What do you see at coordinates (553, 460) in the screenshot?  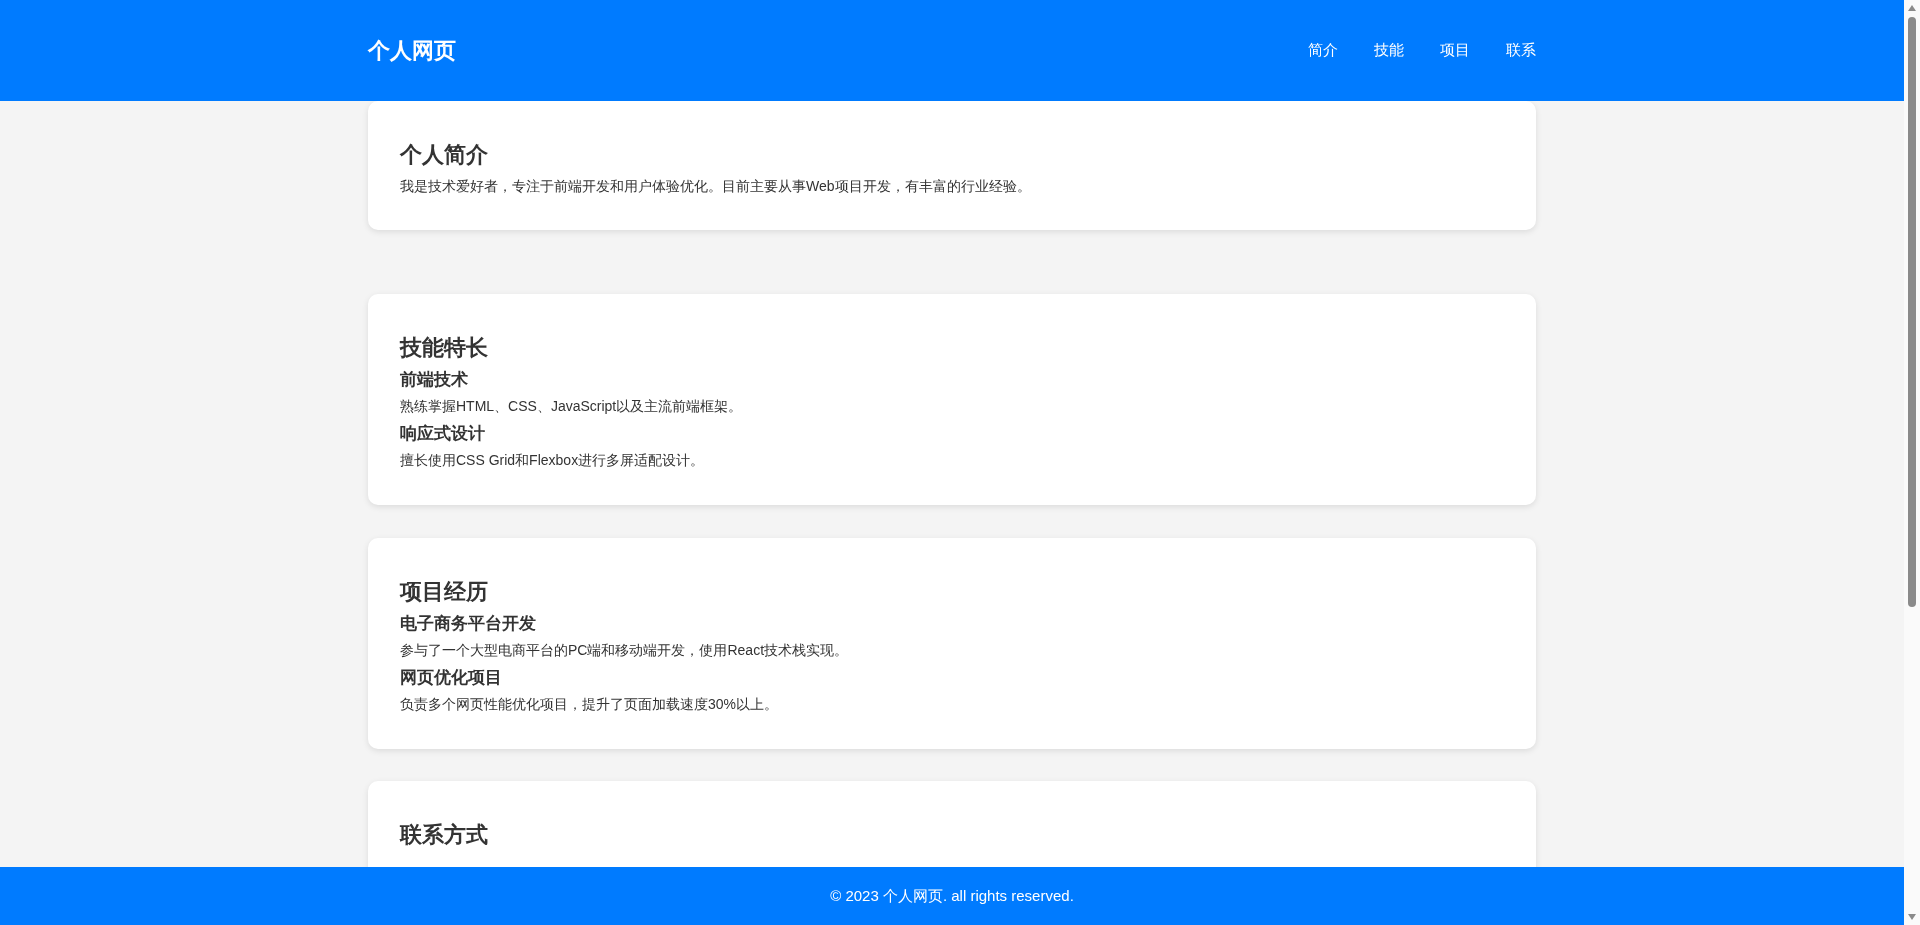 I see `item-text: 擅长使用CSS Grid和Flexbox进行多屏适配设计。` at bounding box center [553, 460].